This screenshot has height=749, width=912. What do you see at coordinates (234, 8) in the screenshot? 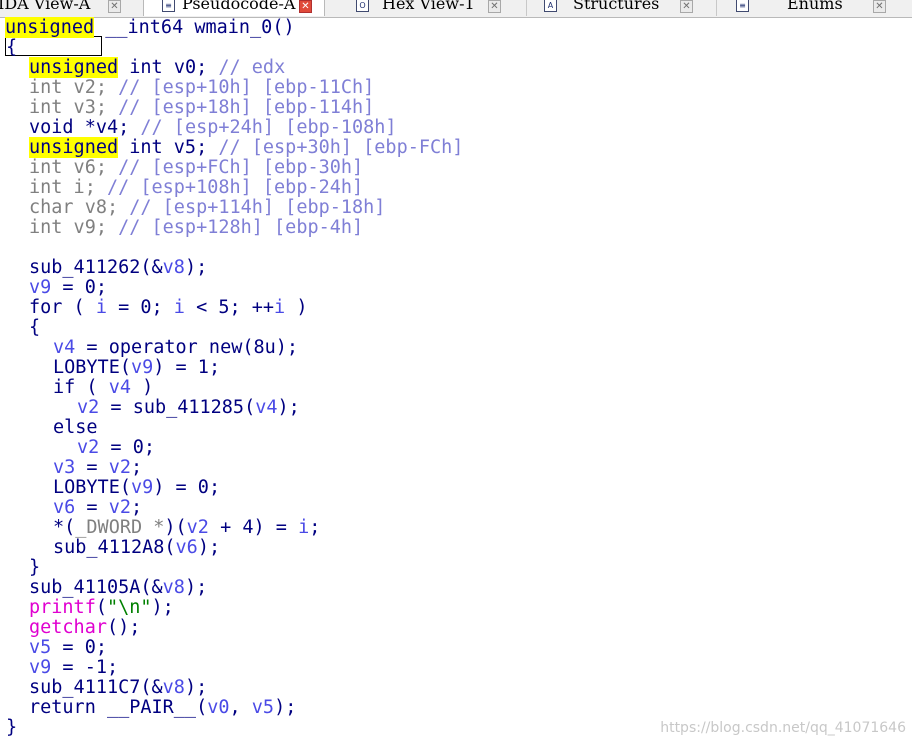
I see `tab-pseudocode-a: ≡ Pseudocode-A ✕` at bounding box center [234, 8].